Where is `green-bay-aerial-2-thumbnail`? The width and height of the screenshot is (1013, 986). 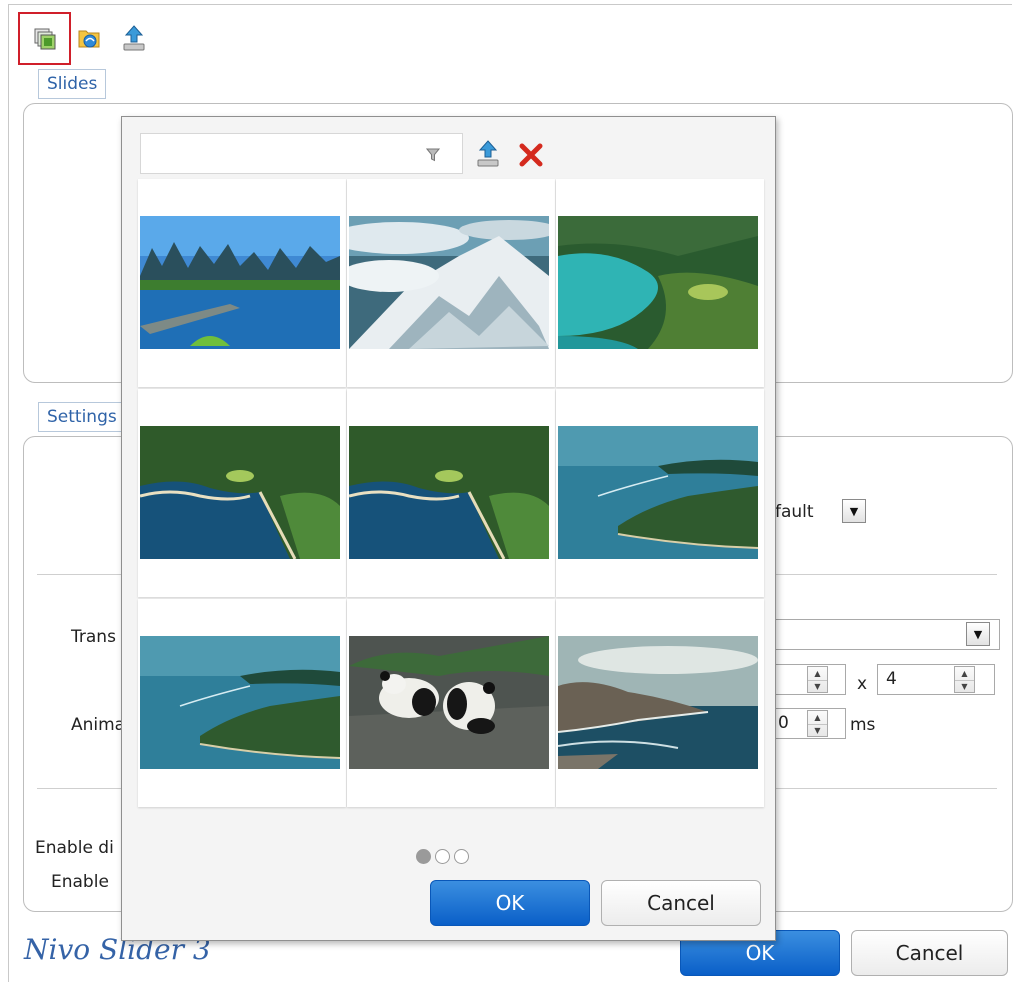 green-bay-aerial-2-thumbnail is located at coordinates (449, 492).